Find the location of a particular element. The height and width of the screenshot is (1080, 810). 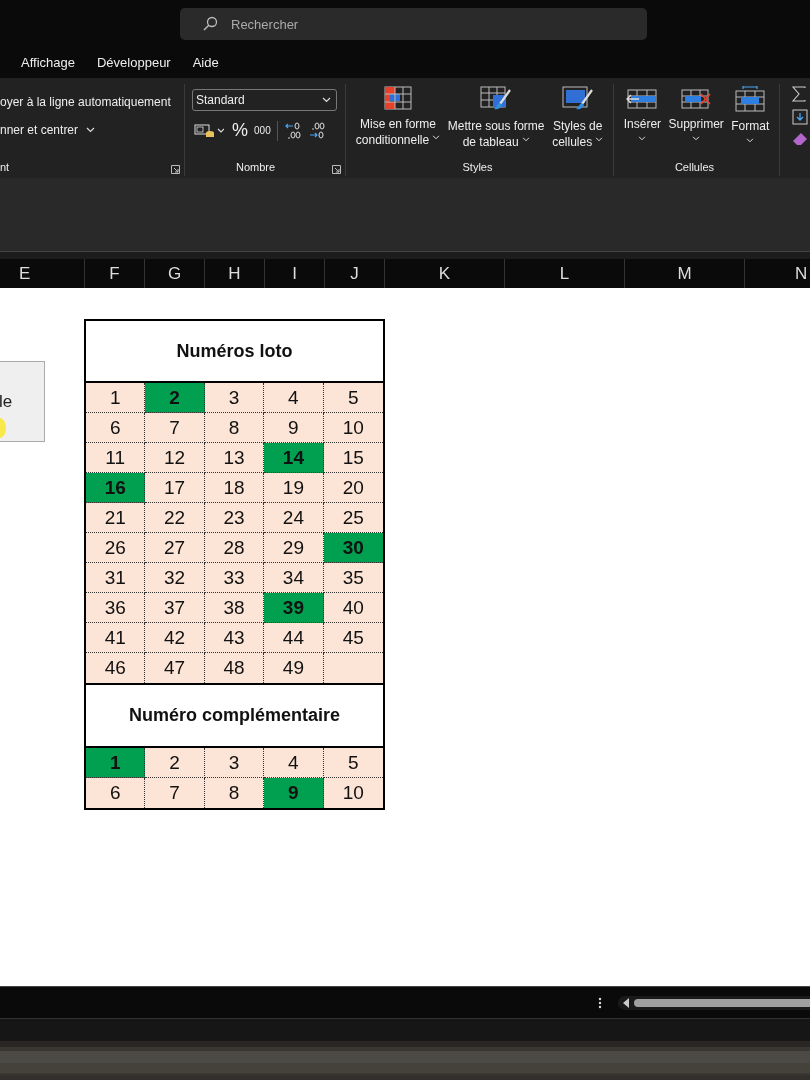

number-cell: 39 is located at coordinates (294, 608).